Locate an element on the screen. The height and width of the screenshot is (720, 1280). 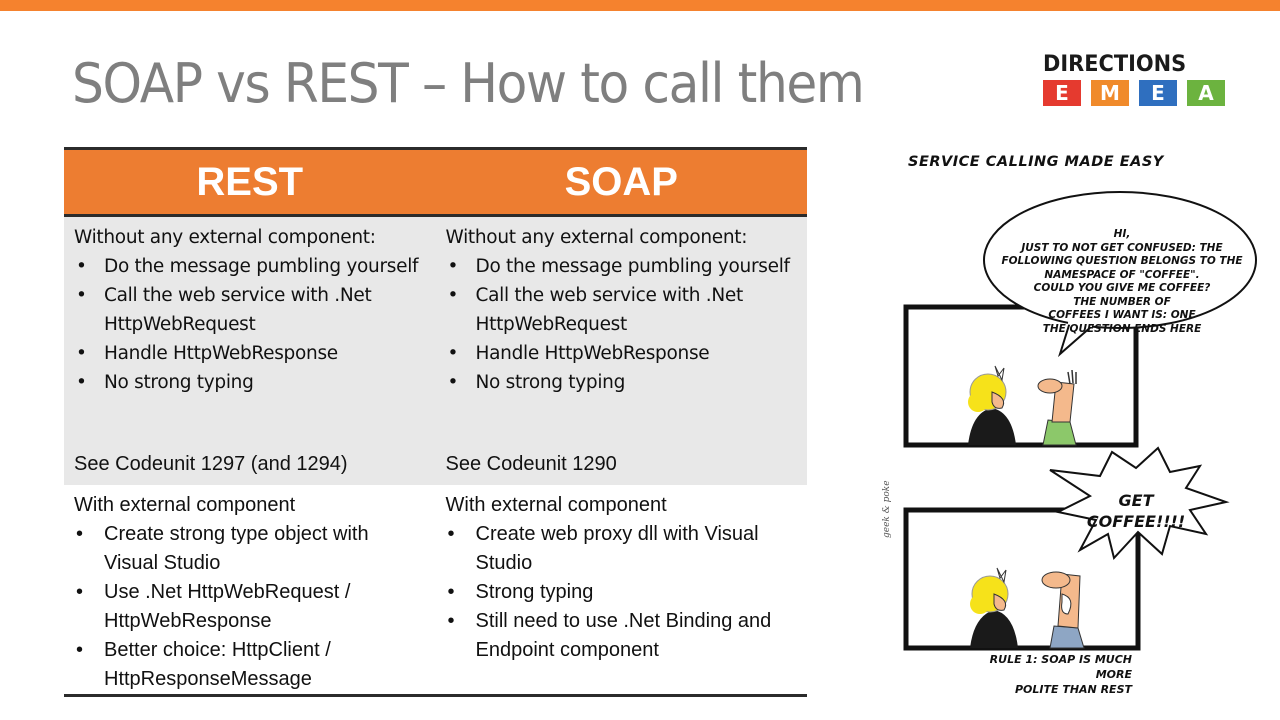
bullet-item: Create web proxy dll with Visual Studio is located at coordinates (622, 549).